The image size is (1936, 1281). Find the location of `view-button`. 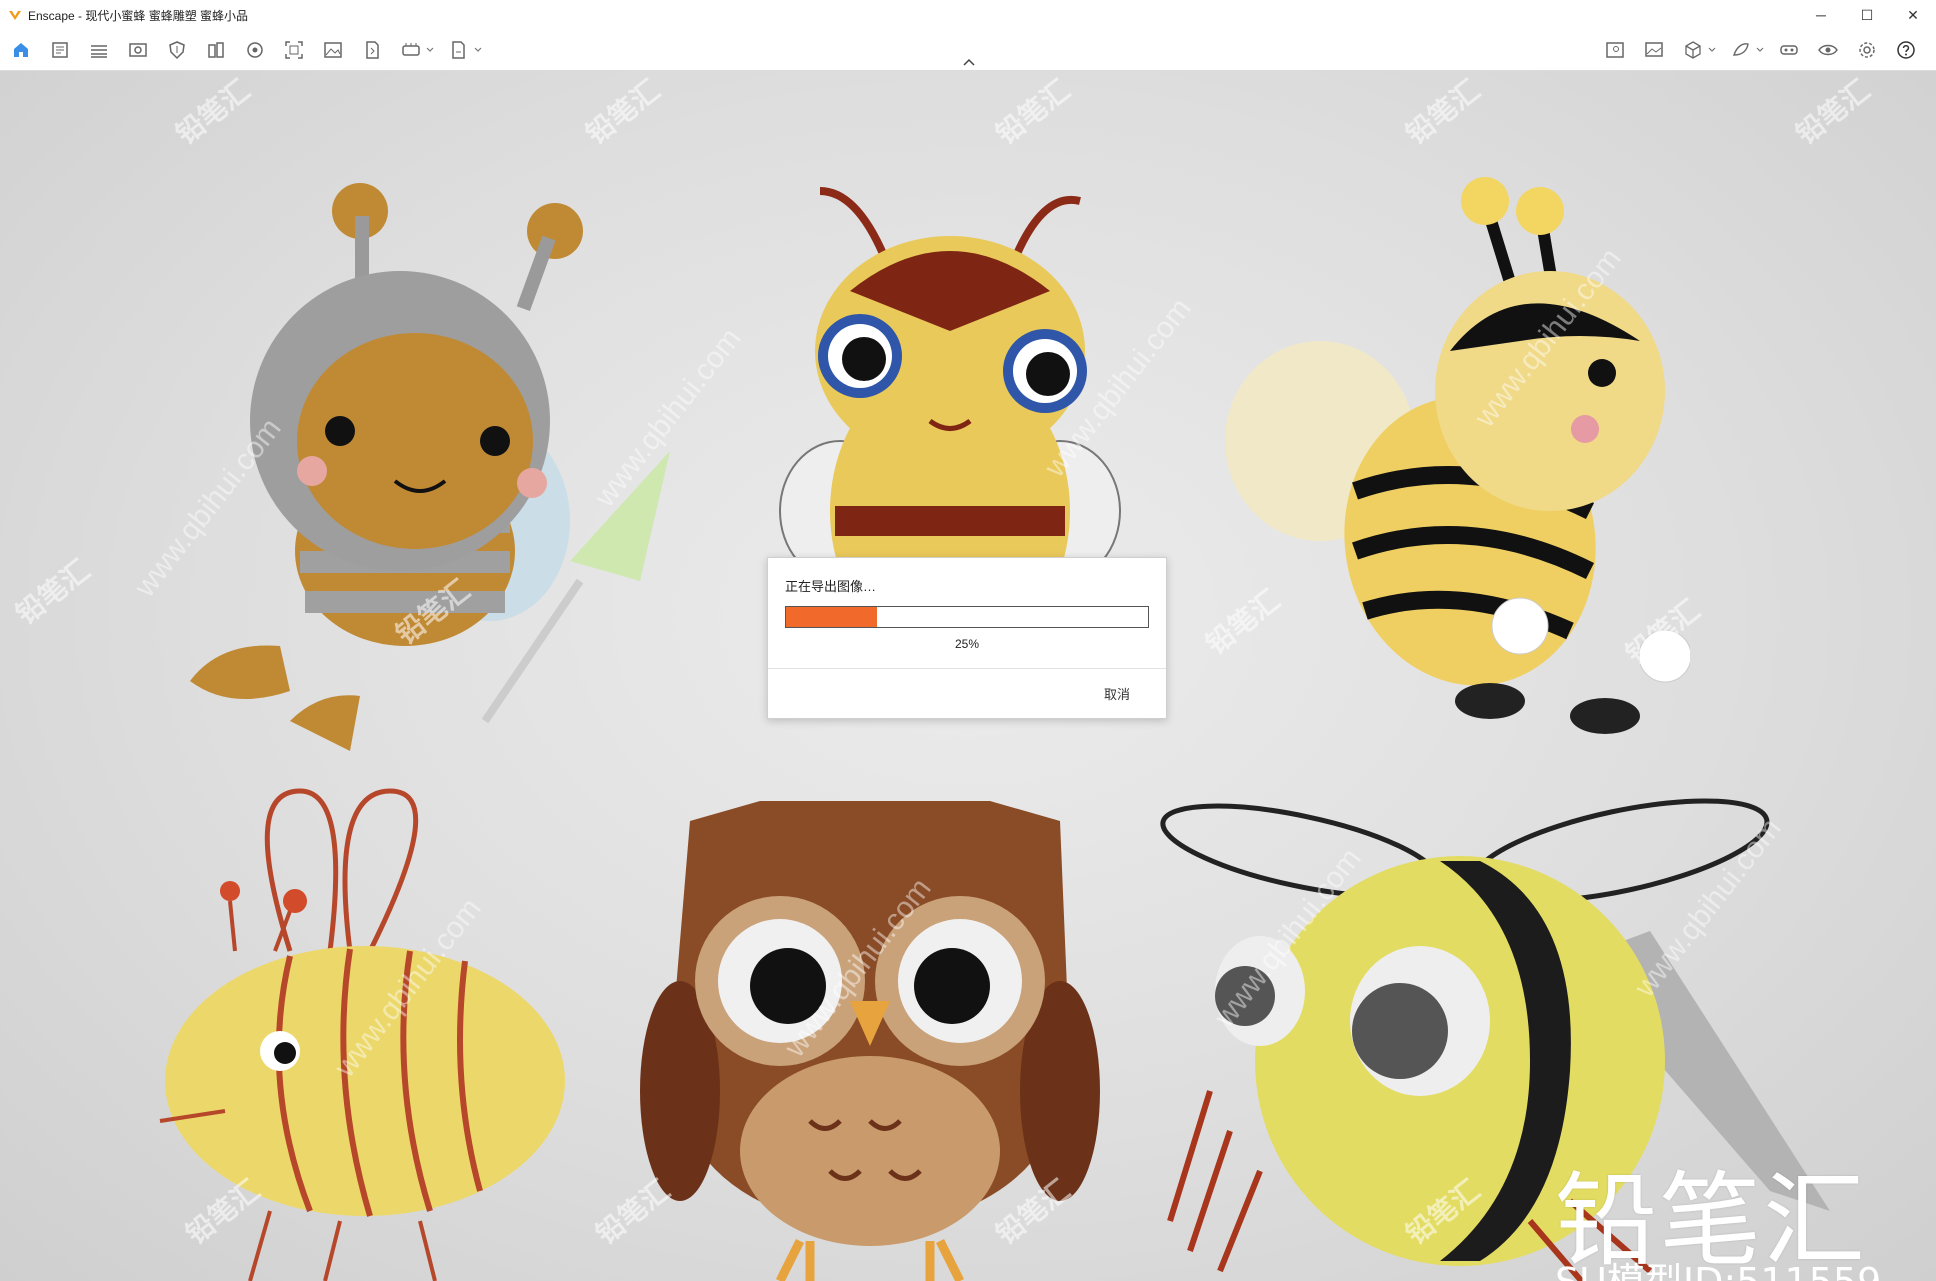

view-button is located at coordinates (138, 50).